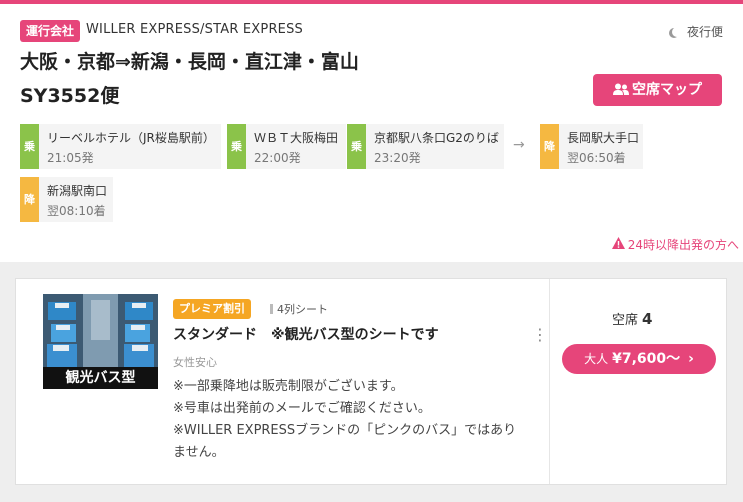 The height and width of the screenshot is (502, 743). What do you see at coordinates (302, 408) in the screenshot?
I see `plan-note: ※号車は出発前のメールでご確認ください。` at bounding box center [302, 408].